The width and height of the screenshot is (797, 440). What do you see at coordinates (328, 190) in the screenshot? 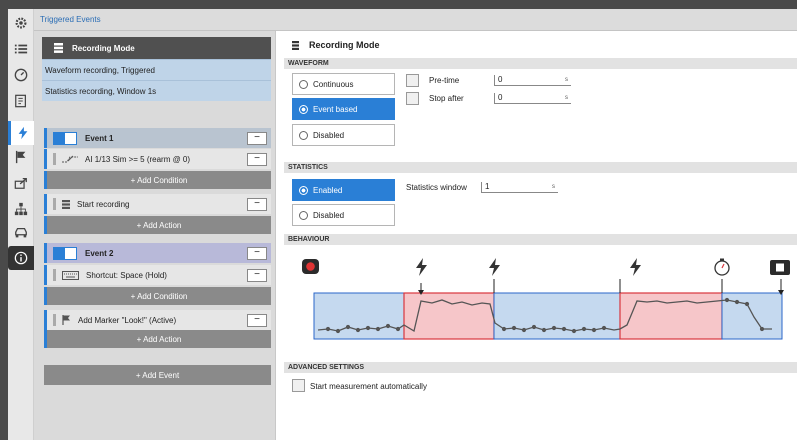
I see `option-label: Enabled` at bounding box center [328, 190].